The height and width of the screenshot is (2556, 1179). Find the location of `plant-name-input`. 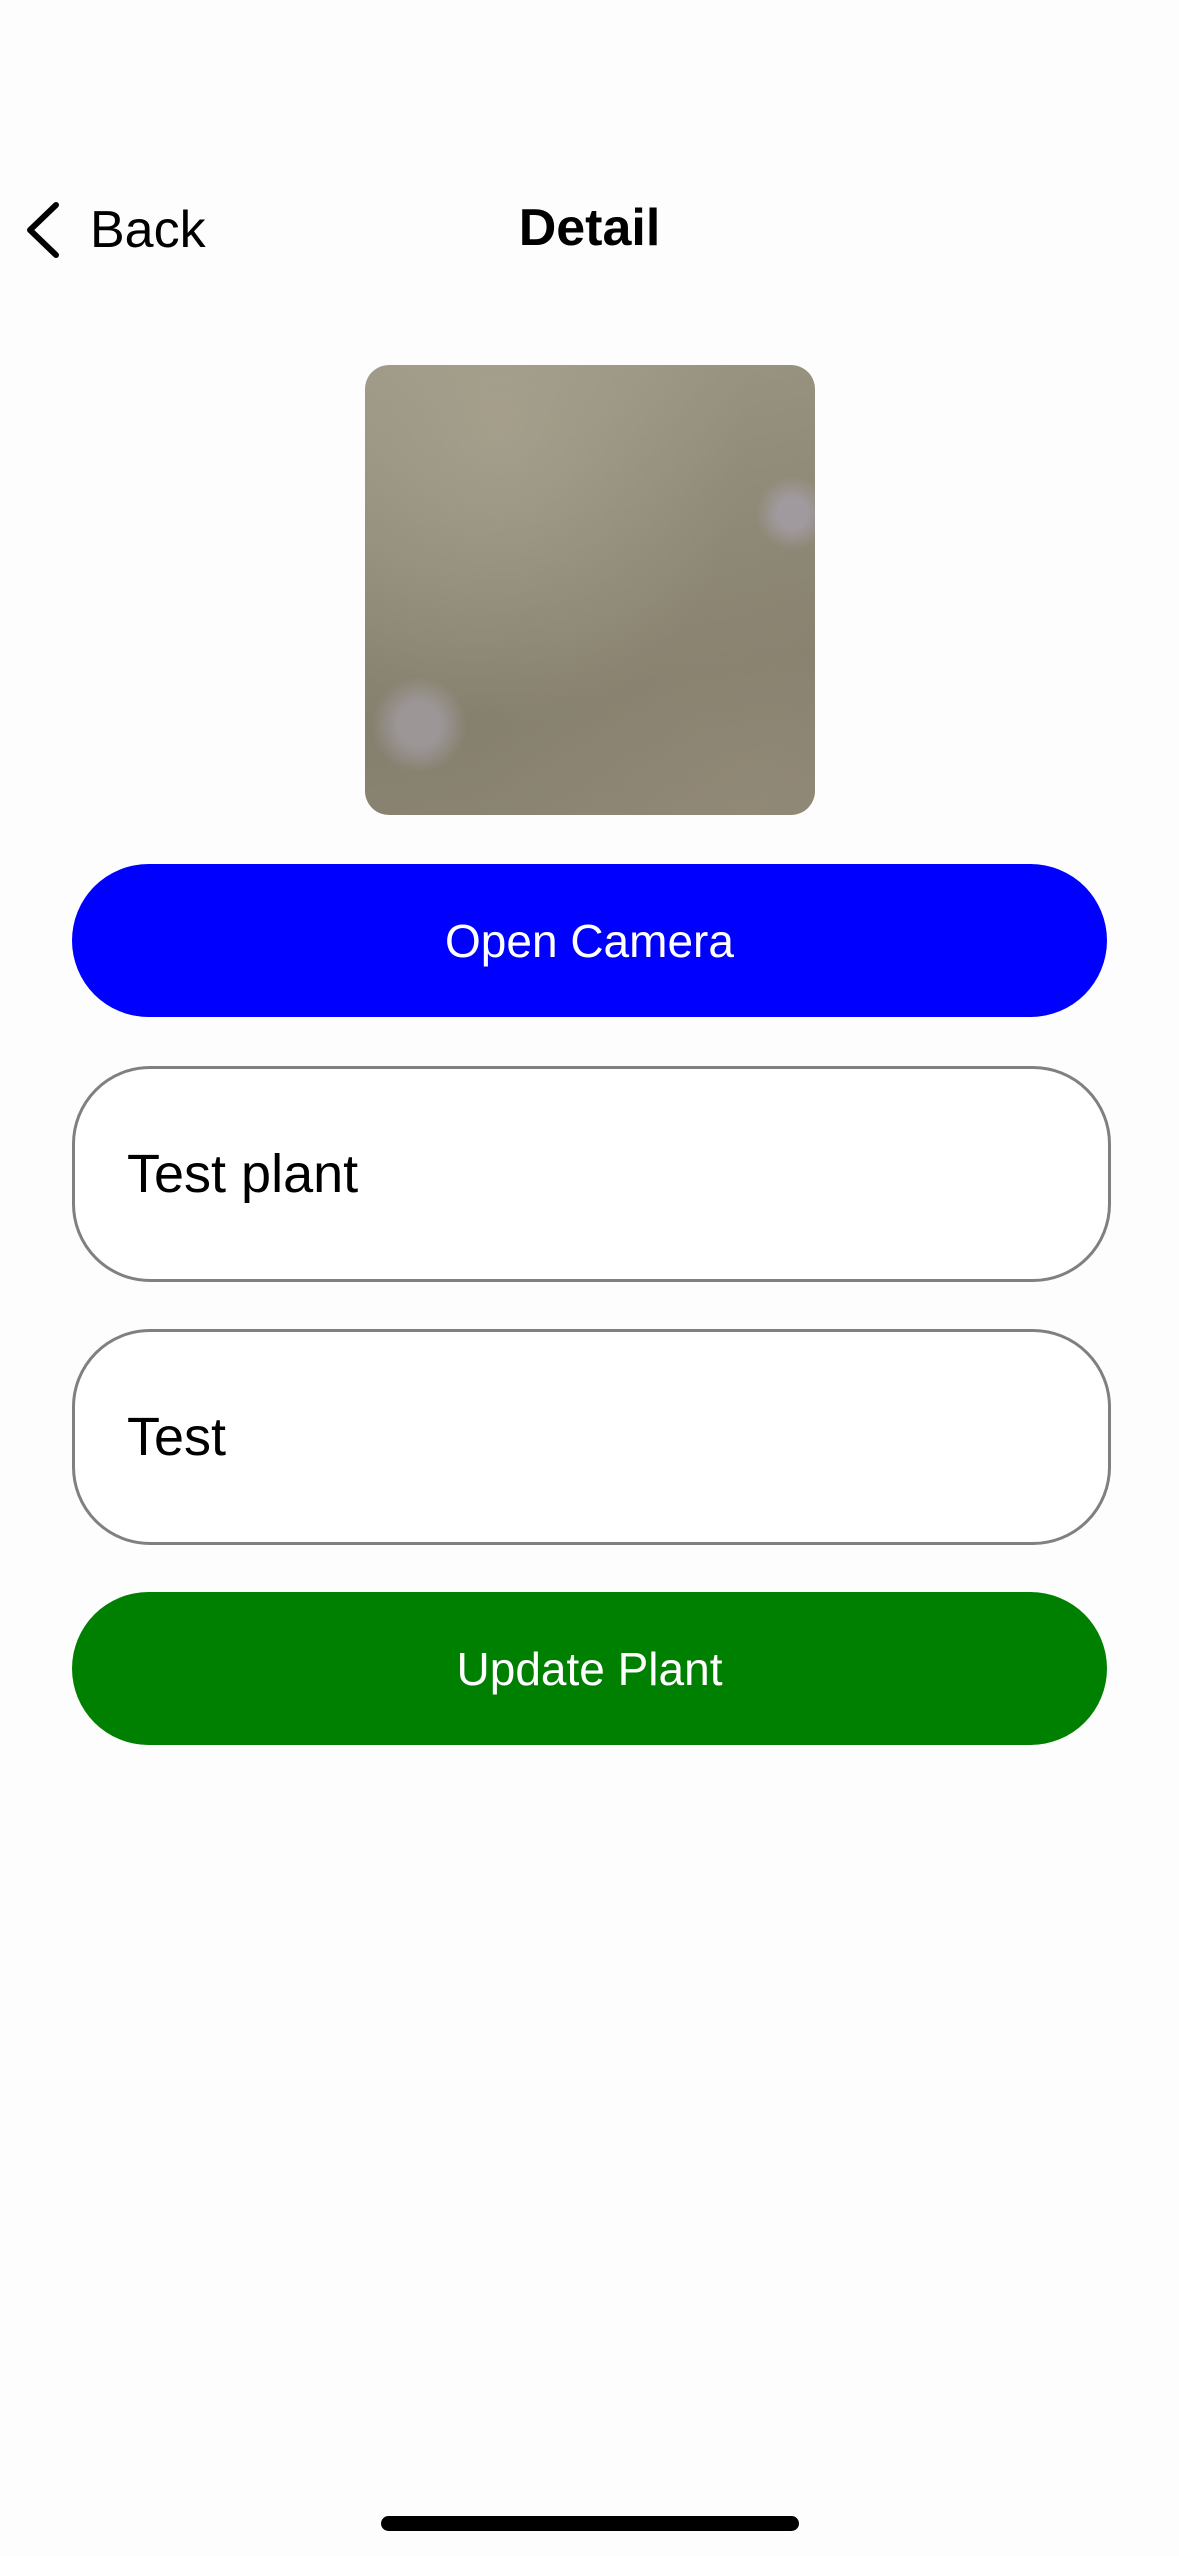

plant-name-input is located at coordinates (591, 1174).